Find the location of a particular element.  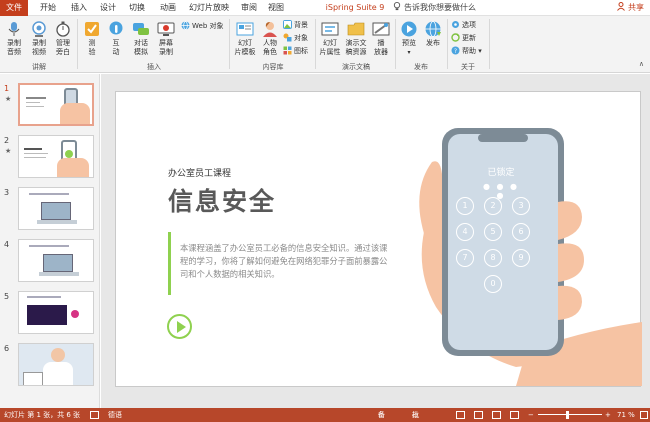

tab-slideshow: 幻灯片放映 is located at coordinates (209, 8).